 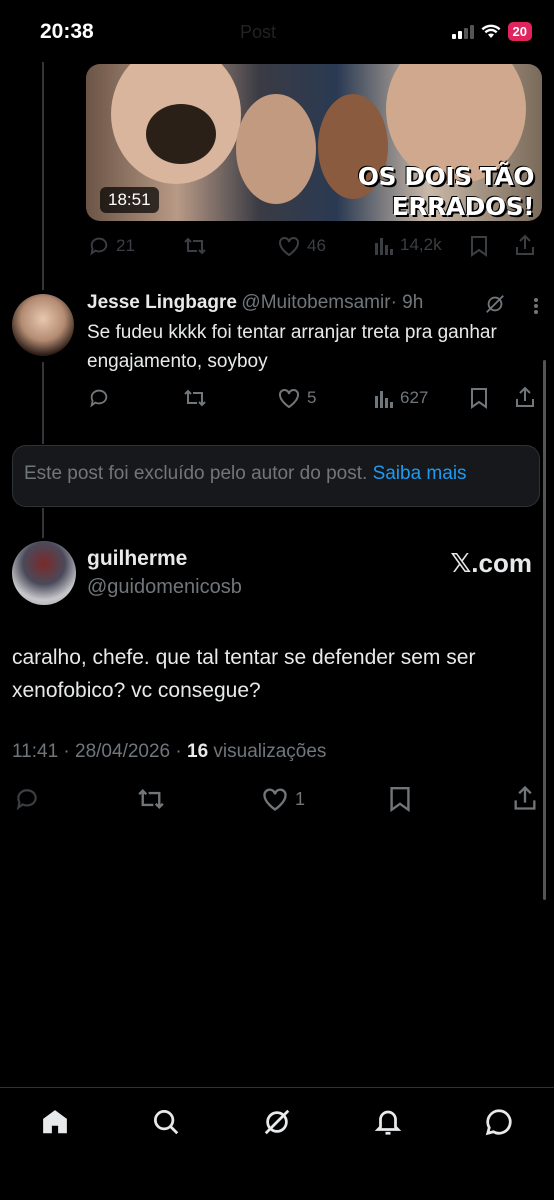 I want to click on video-thumbnail: 18:51 OS DOIS TÃO ERRADOS!, so click(x=314, y=142).